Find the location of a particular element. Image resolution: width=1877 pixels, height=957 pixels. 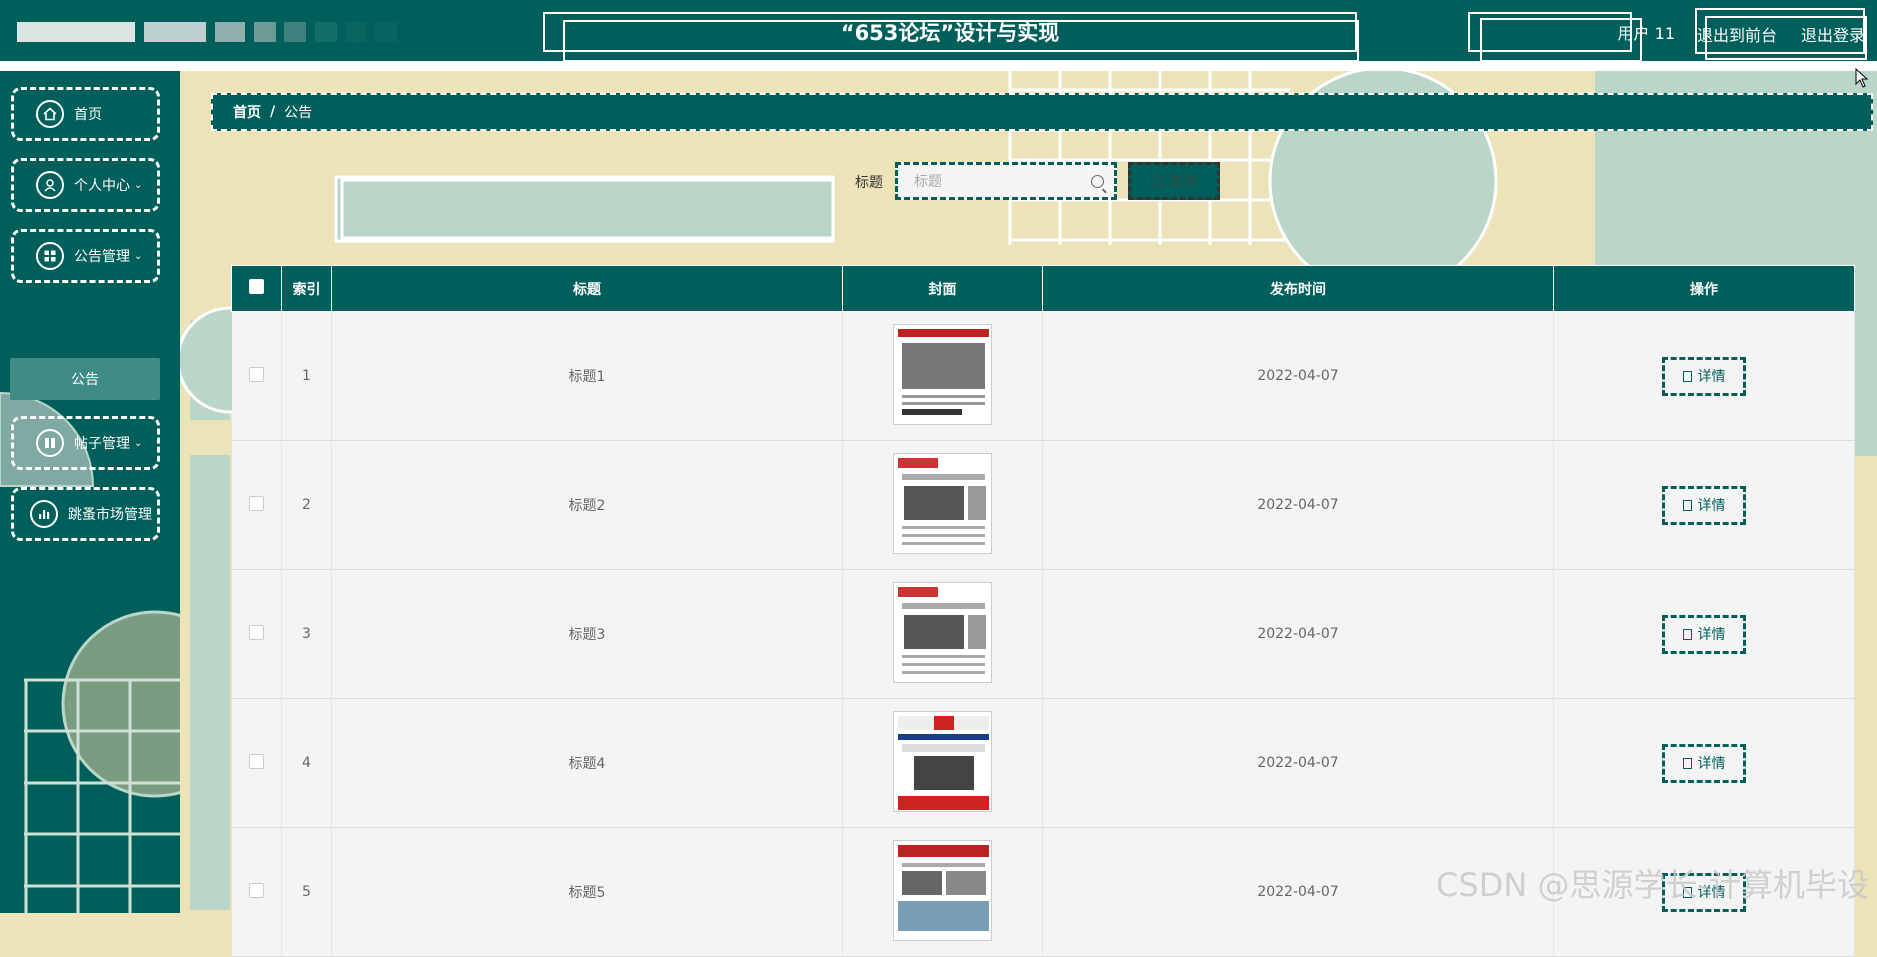

search-label: 标题 is located at coordinates (869, 183).